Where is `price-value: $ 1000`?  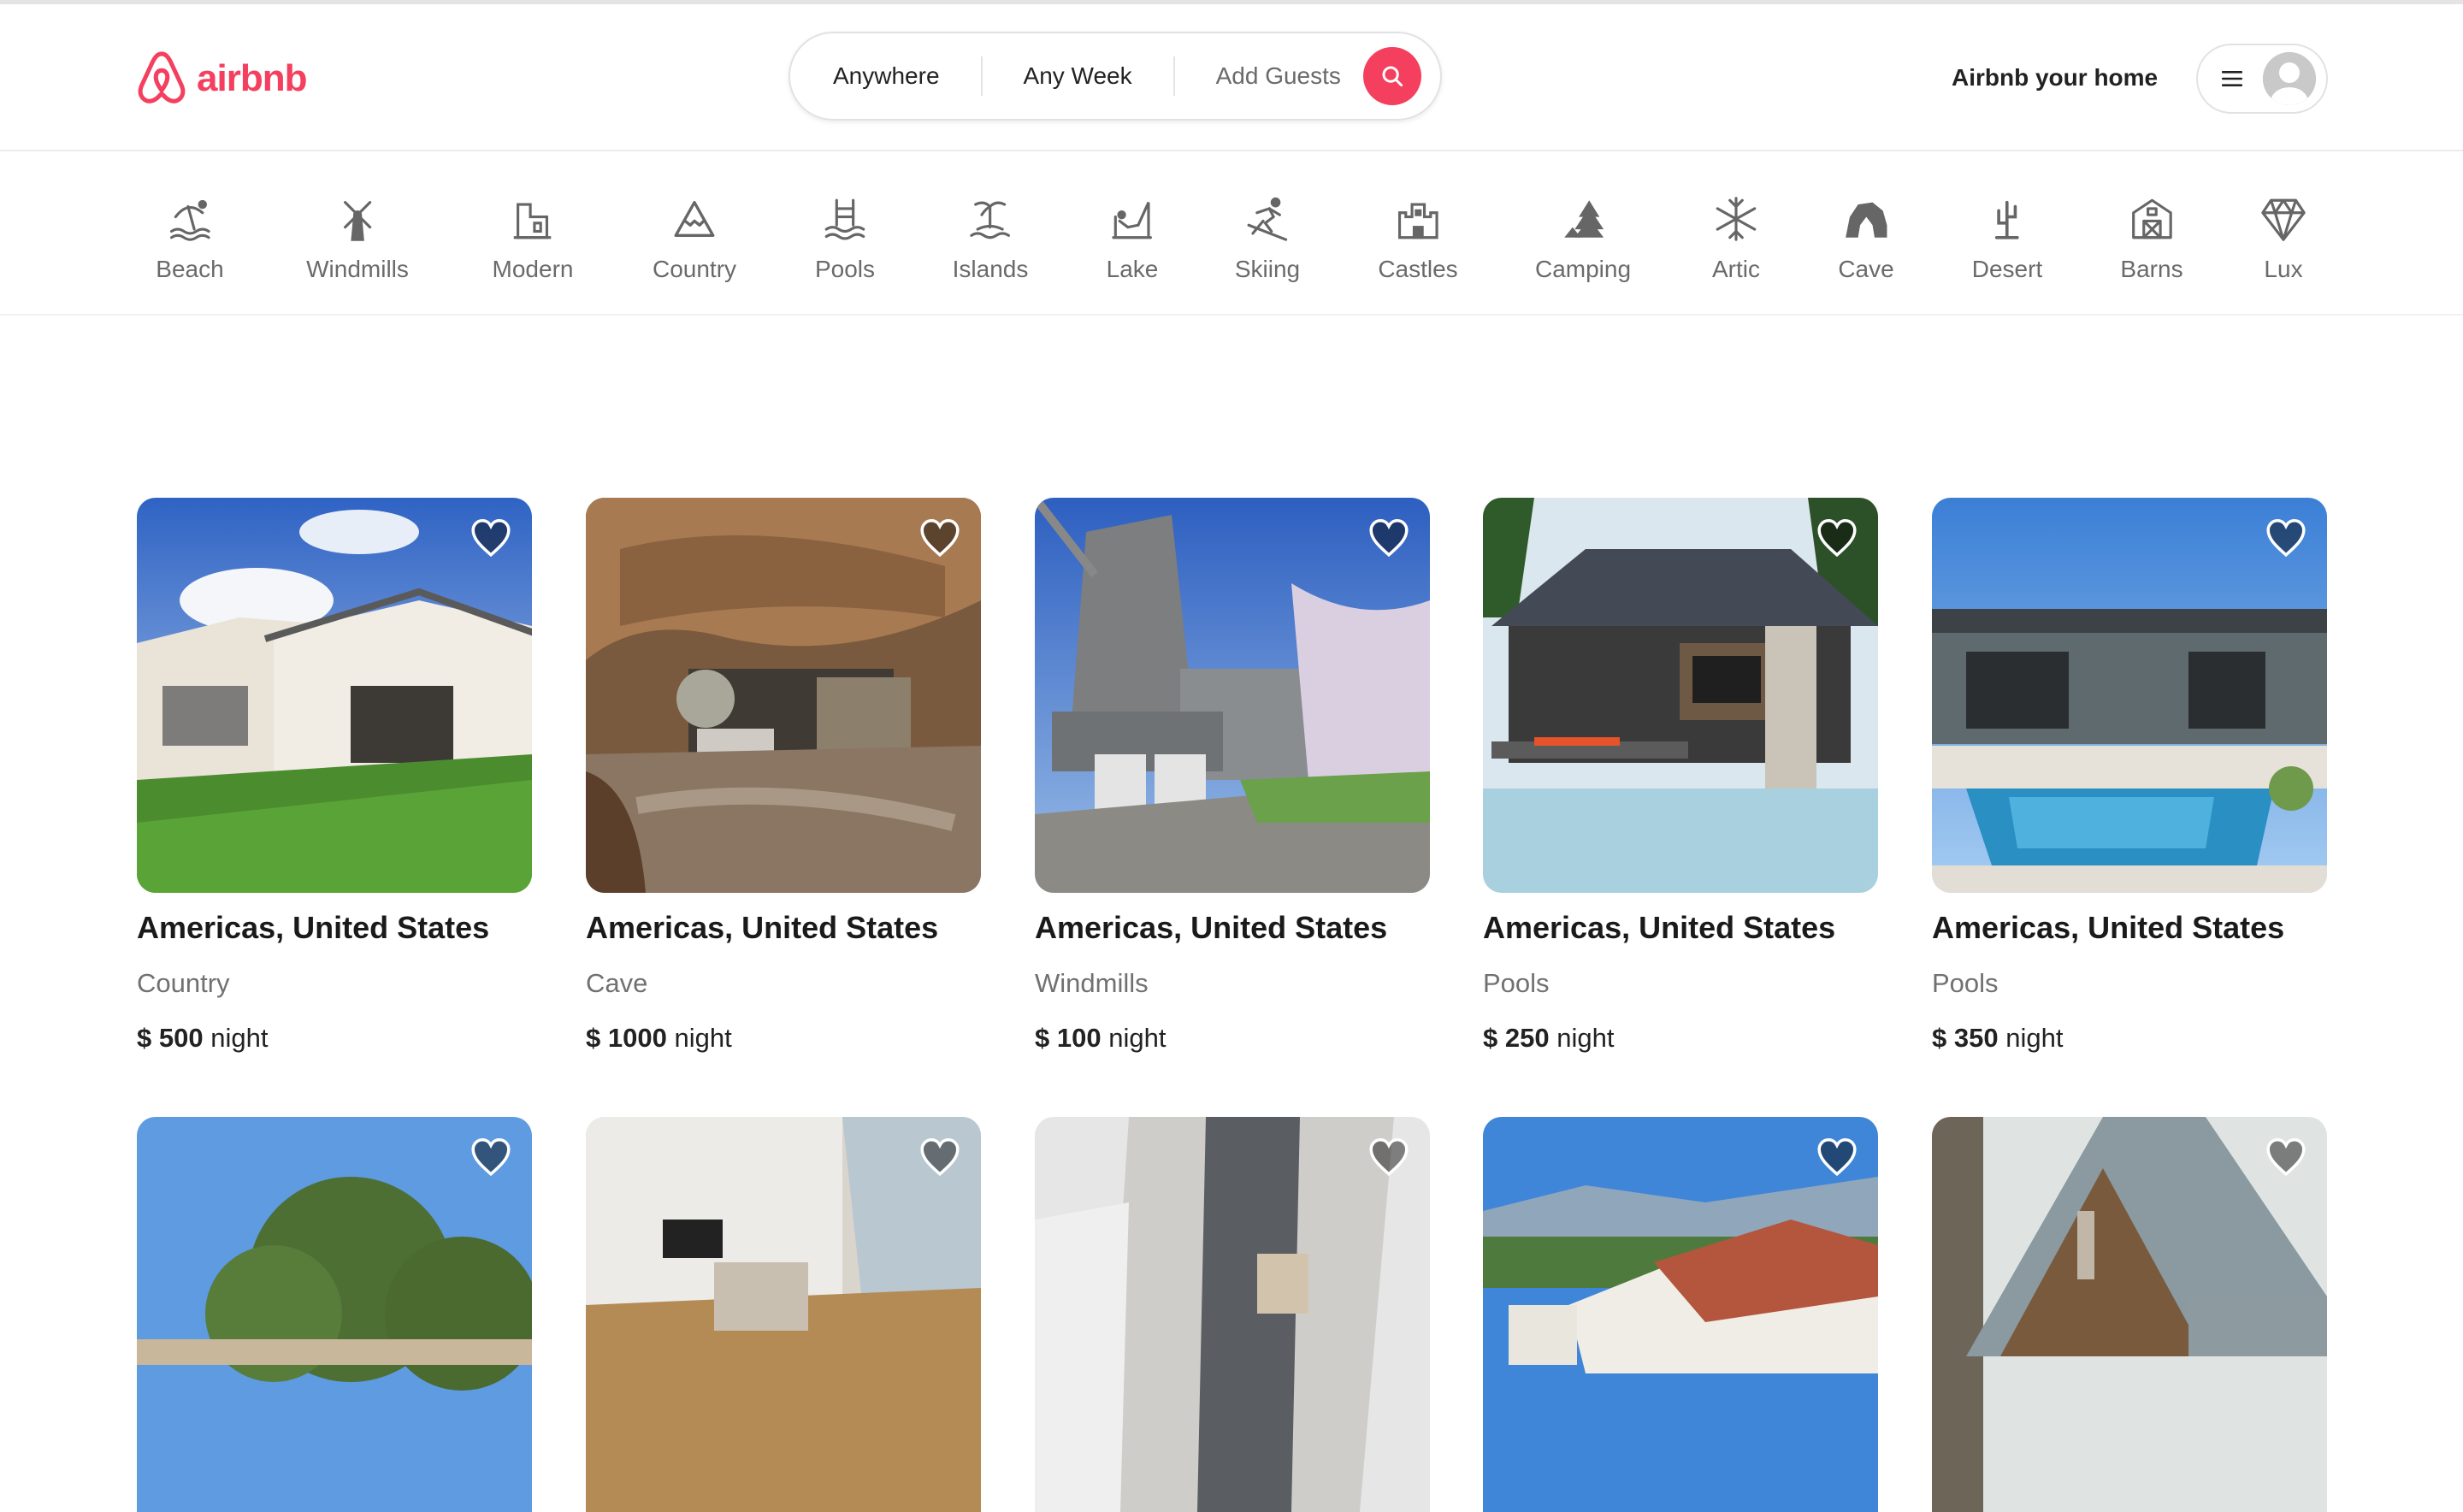
price-value: $ 1000 is located at coordinates (626, 1038).